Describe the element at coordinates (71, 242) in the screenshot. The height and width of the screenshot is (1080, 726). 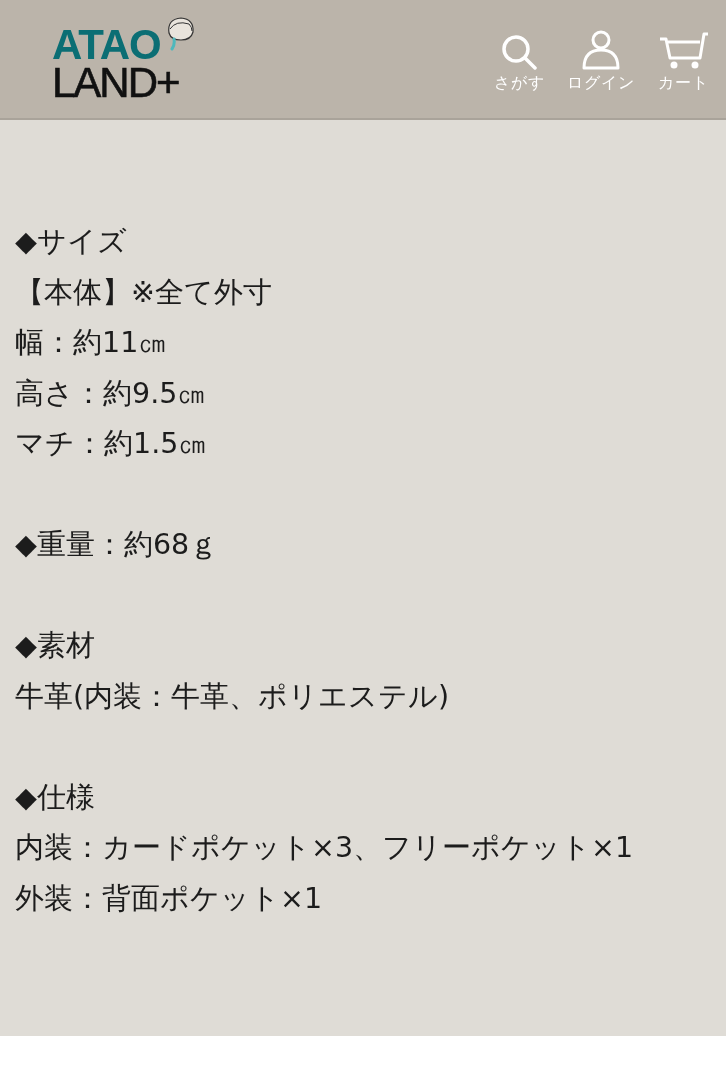
I see `section-heading: ◆サイズ` at that location.